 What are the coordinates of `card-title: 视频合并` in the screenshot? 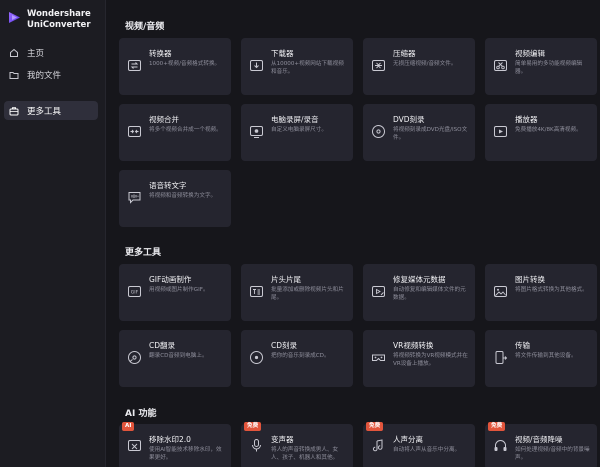 It's located at (164, 119).